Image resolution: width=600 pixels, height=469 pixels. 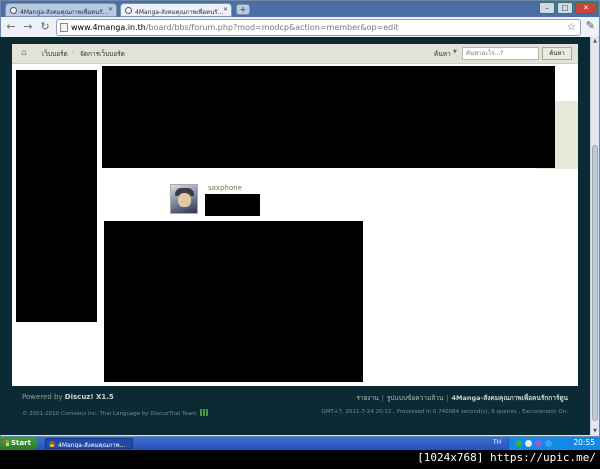 What do you see at coordinates (590, 25) in the screenshot?
I see `wrench-menu-icon: ✎` at bounding box center [590, 25].